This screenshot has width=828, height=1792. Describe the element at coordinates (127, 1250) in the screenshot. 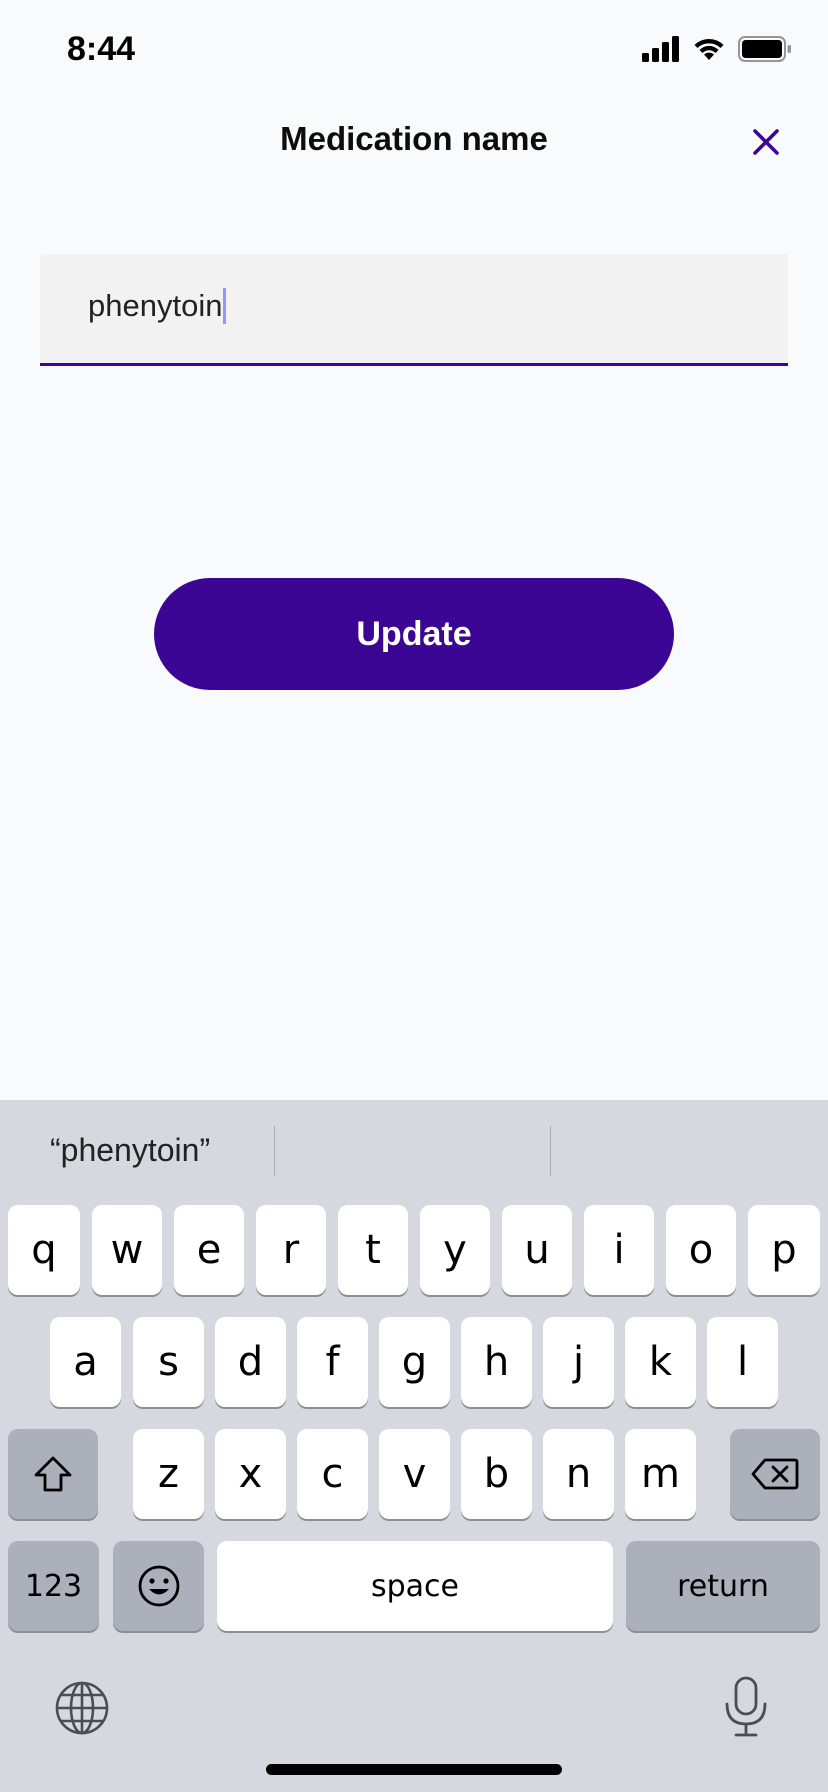

I see `key-w: w` at that location.